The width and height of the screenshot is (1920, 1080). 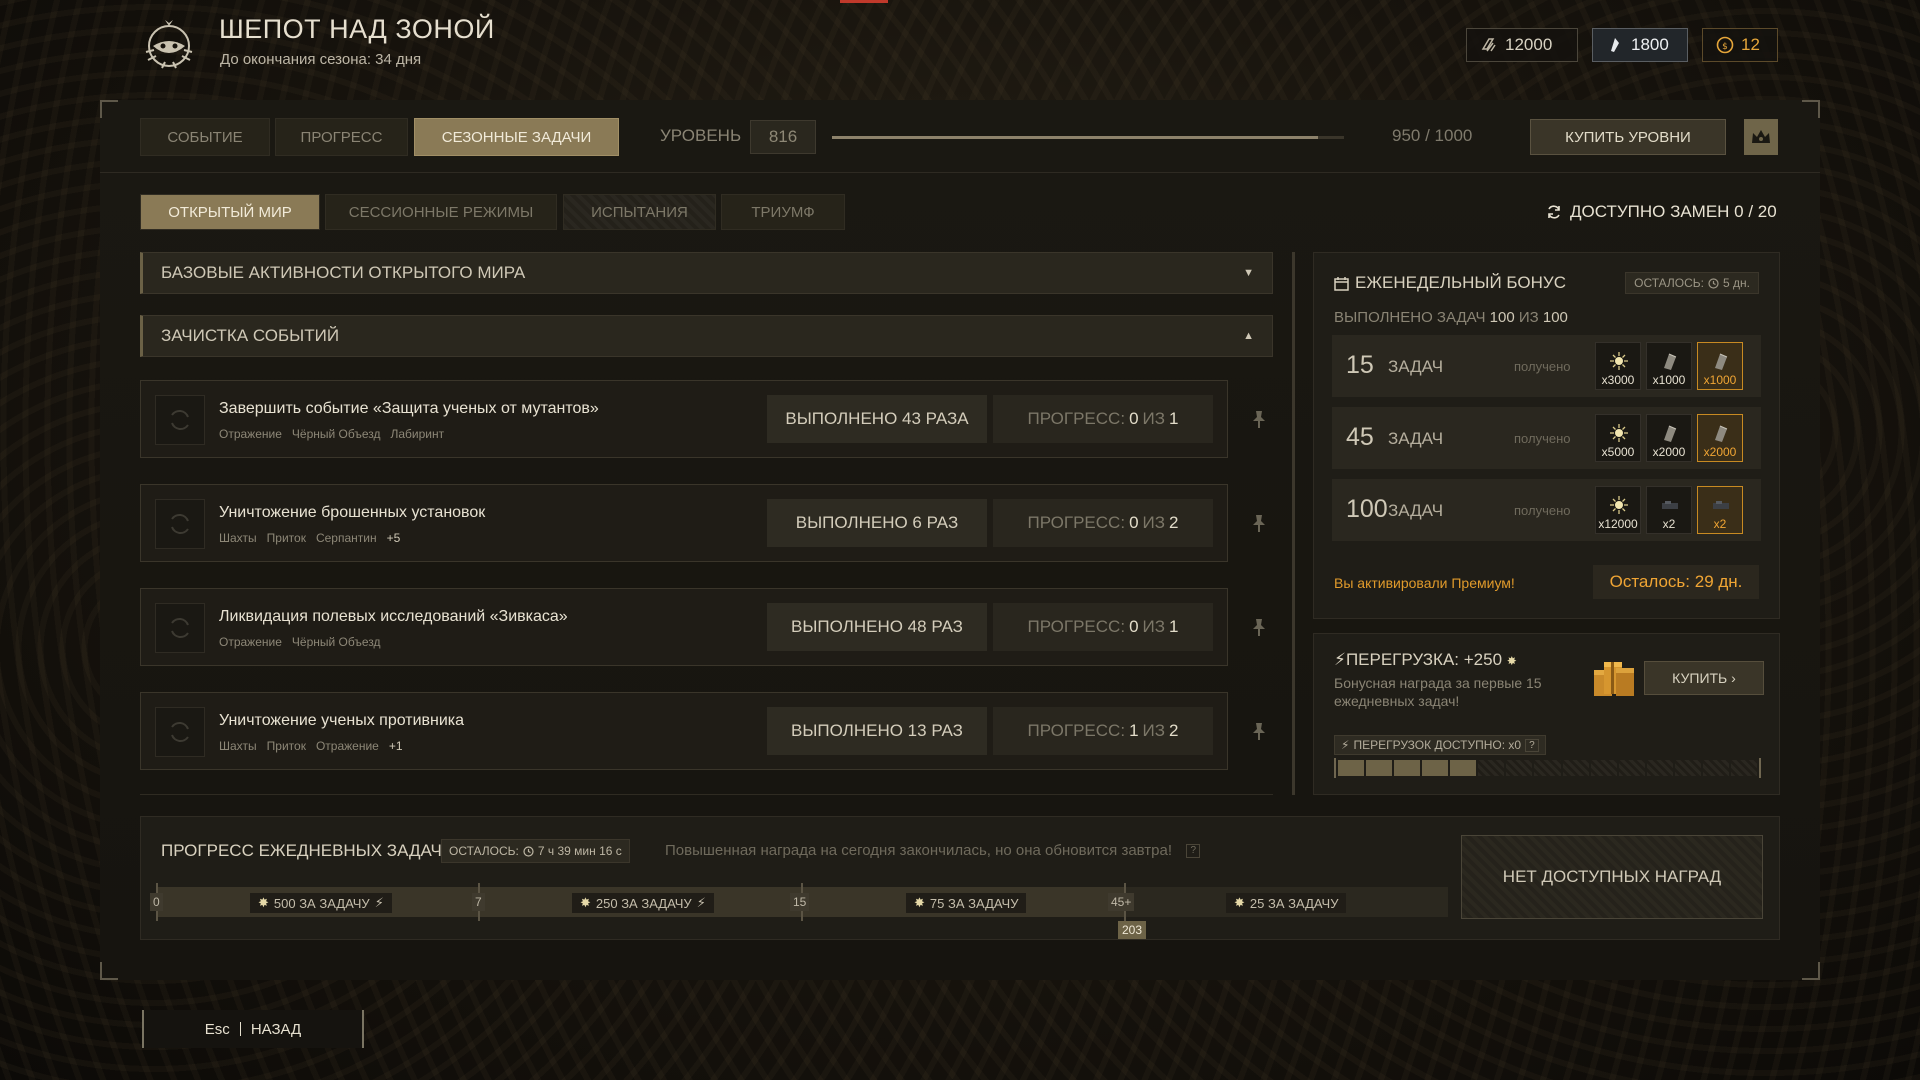 I want to click on segment-reward-text: 500 ЗА ЗАДАЧУ, so click(x=321, y=903).